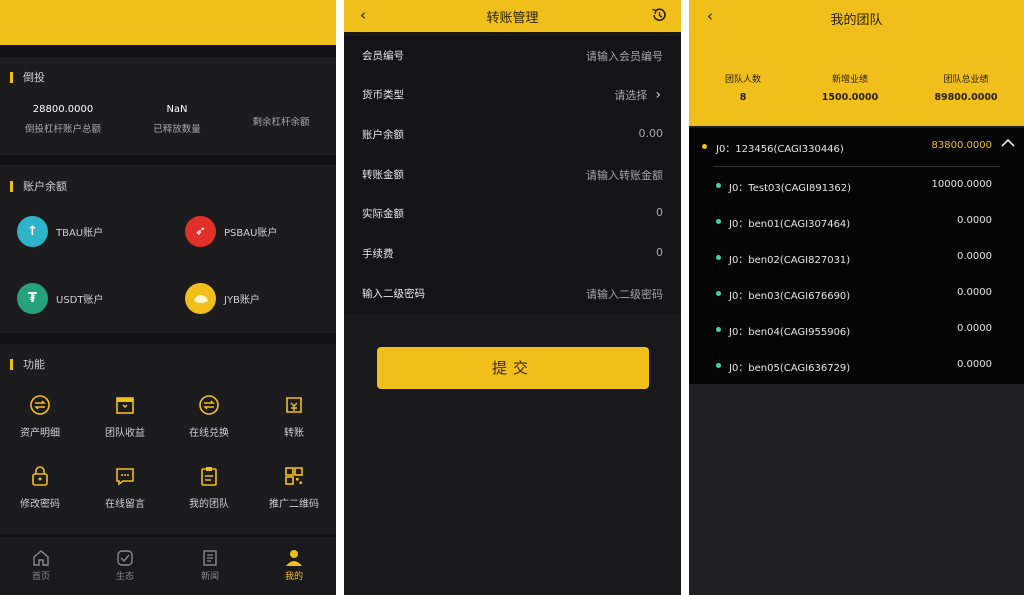  I want to click on balance-section-title: 账户余额, so click(45, 186).